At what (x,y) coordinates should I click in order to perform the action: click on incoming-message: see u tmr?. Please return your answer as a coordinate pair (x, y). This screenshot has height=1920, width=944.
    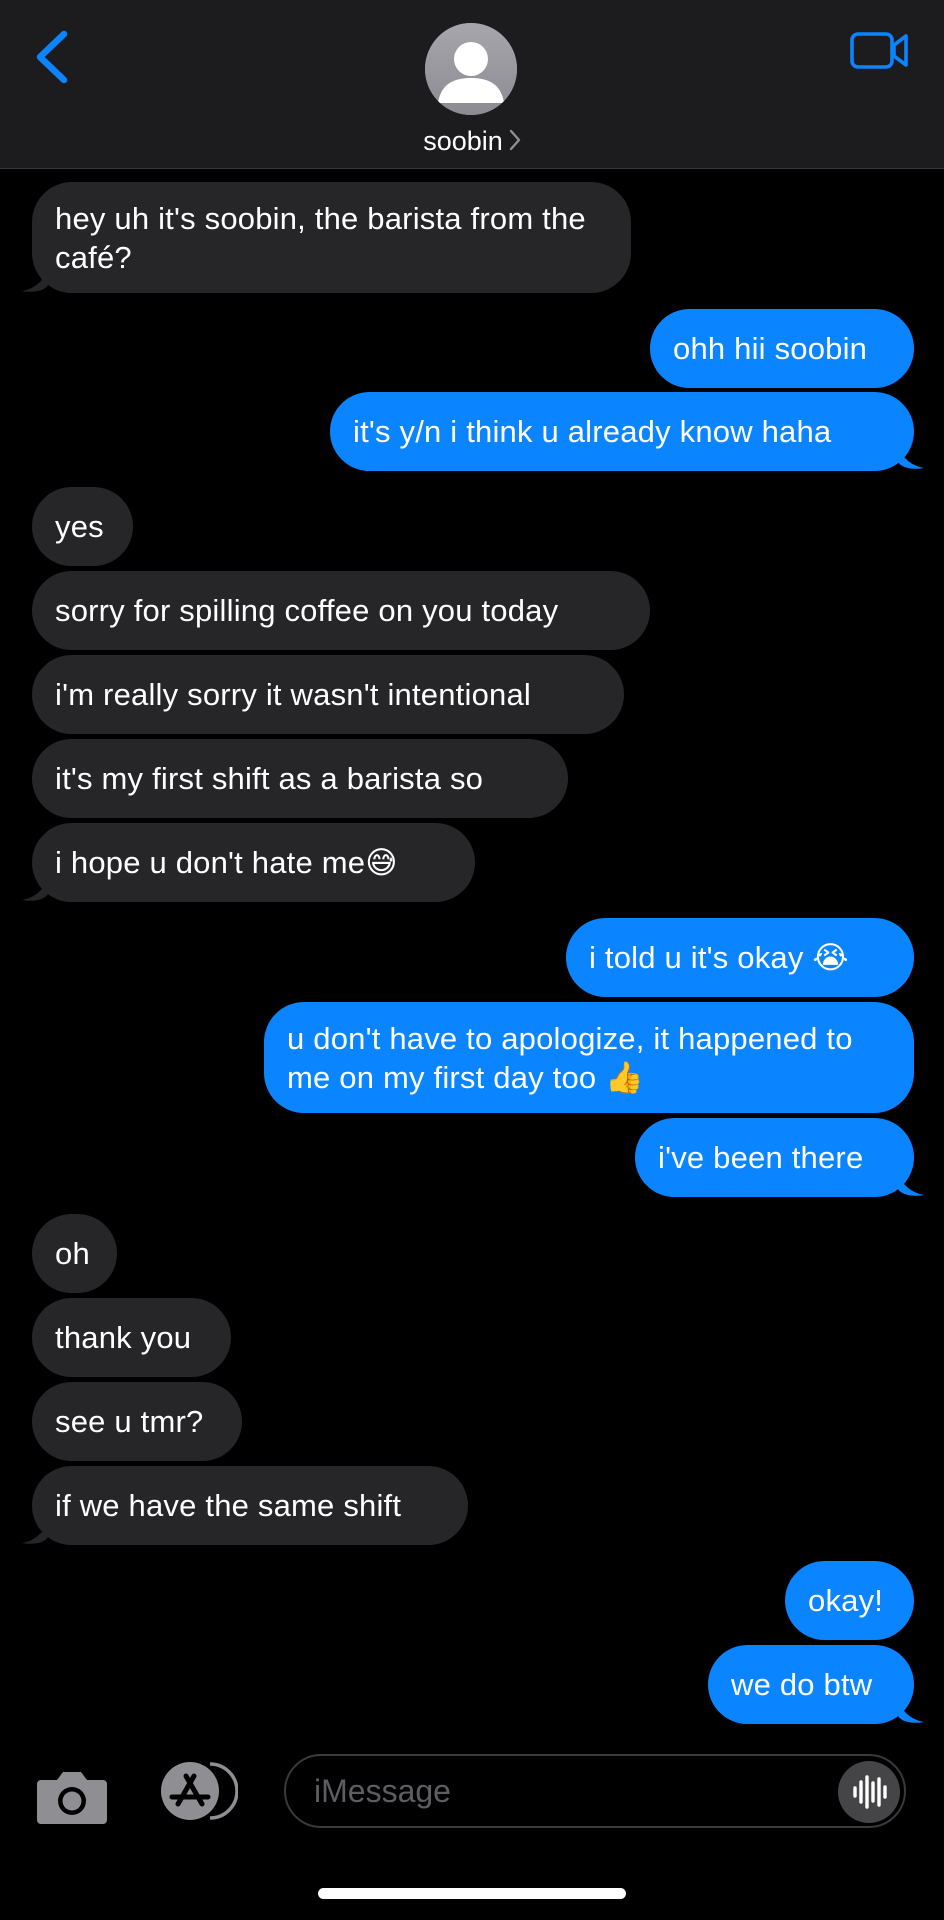
    Looking at the image, I should click on (137, 1421).